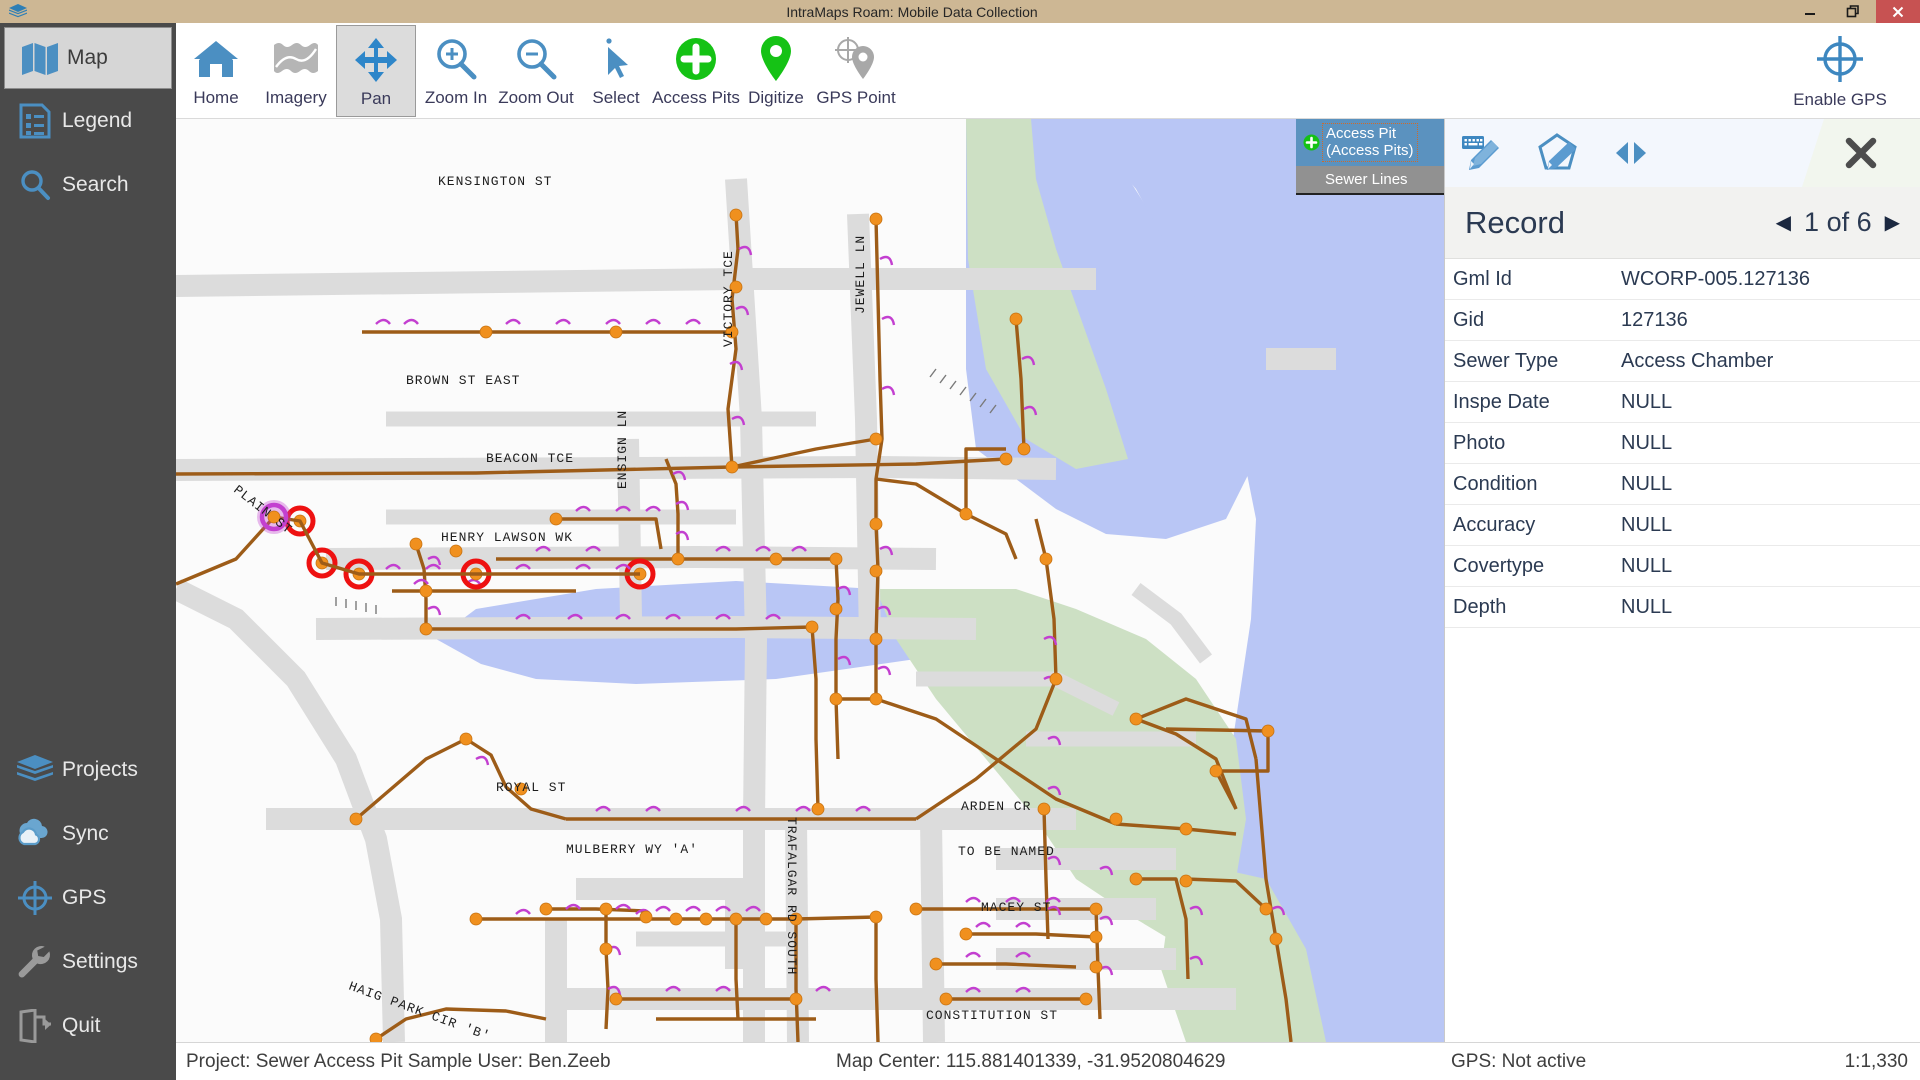 The image size is (1920, 1080). I want to click on gps-pin-icon, so click(856, 59).